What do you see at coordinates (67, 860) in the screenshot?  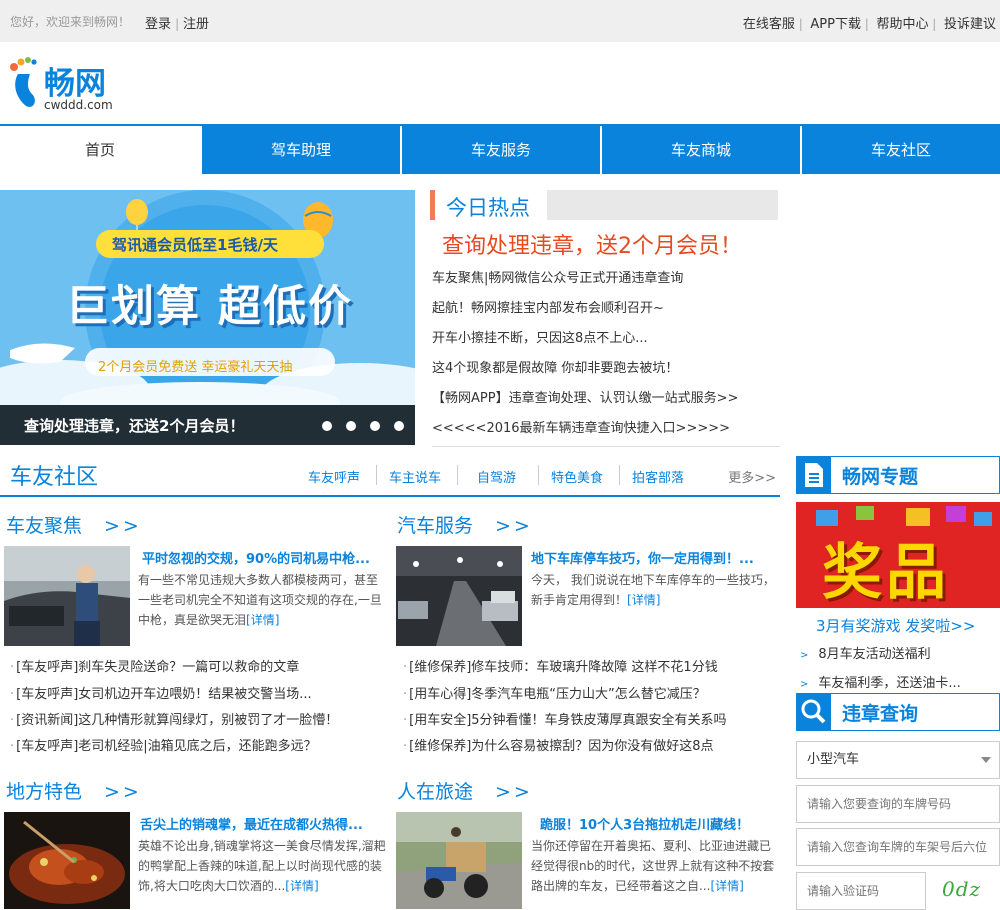 I see `local-thumbnail` at bounding box center [67, 860].